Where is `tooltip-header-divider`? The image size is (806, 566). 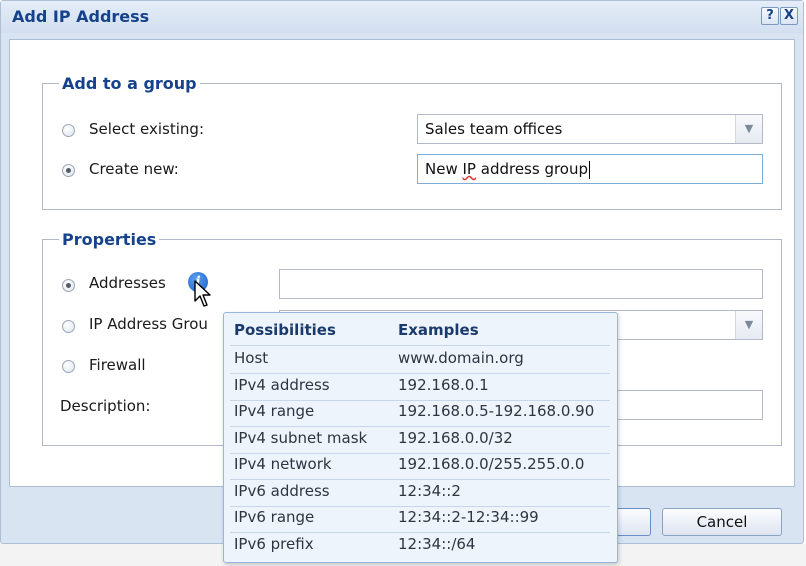
tooltip-header-divider is located at coordinates (420, 345).